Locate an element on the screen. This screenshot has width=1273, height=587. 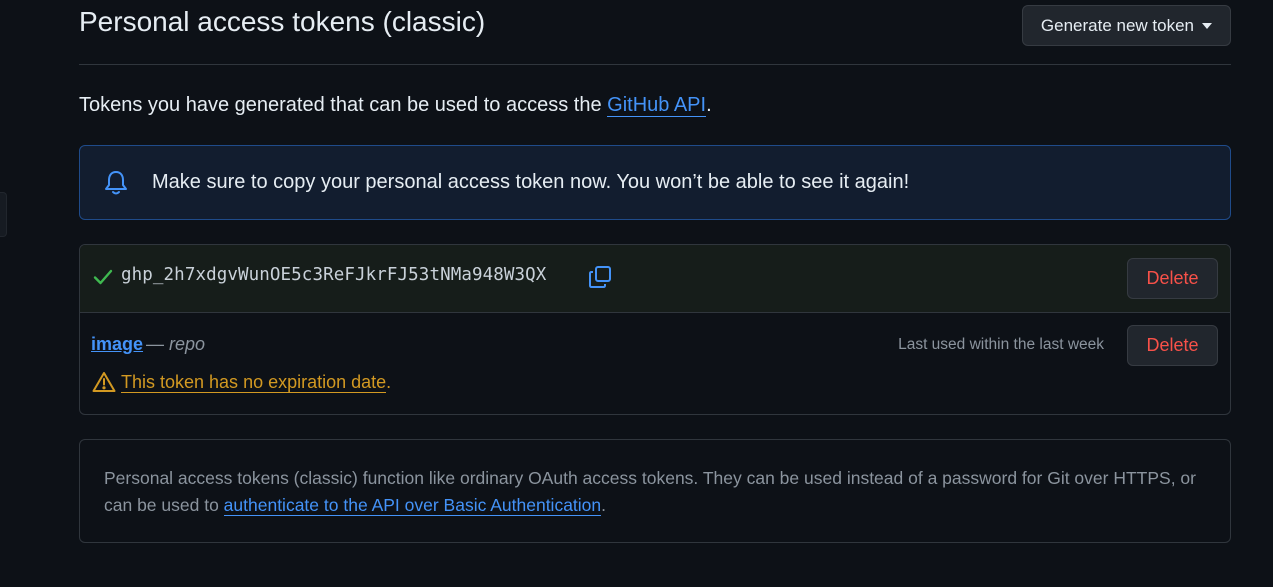
token-name-link: image is located at coordinates (117, 344).